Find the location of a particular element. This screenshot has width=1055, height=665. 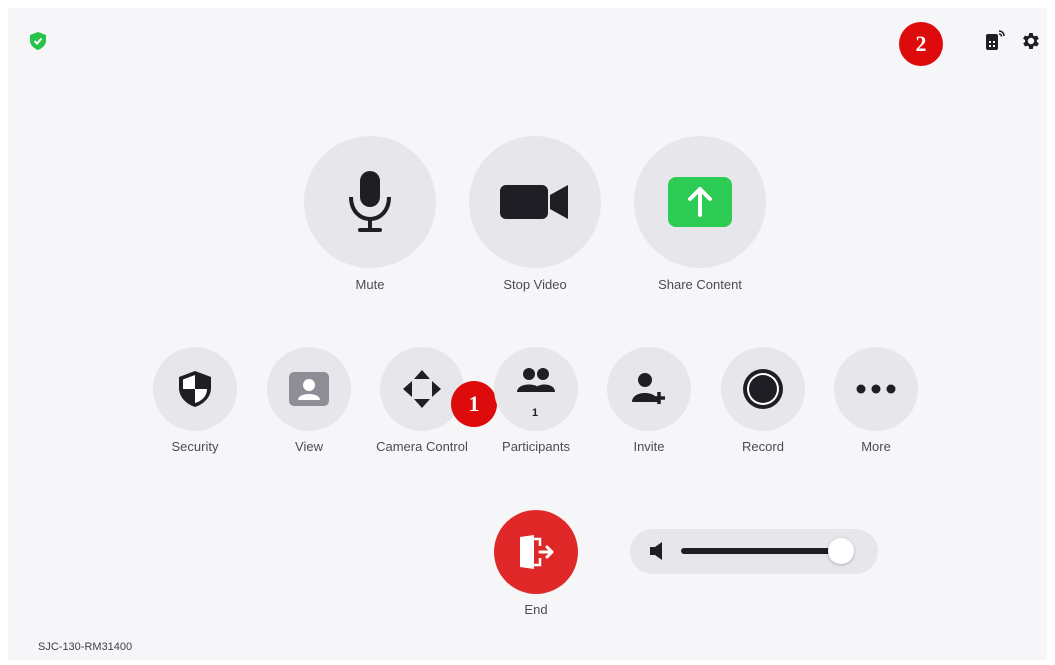

view-person-icon is located at coordinates (309, 389).